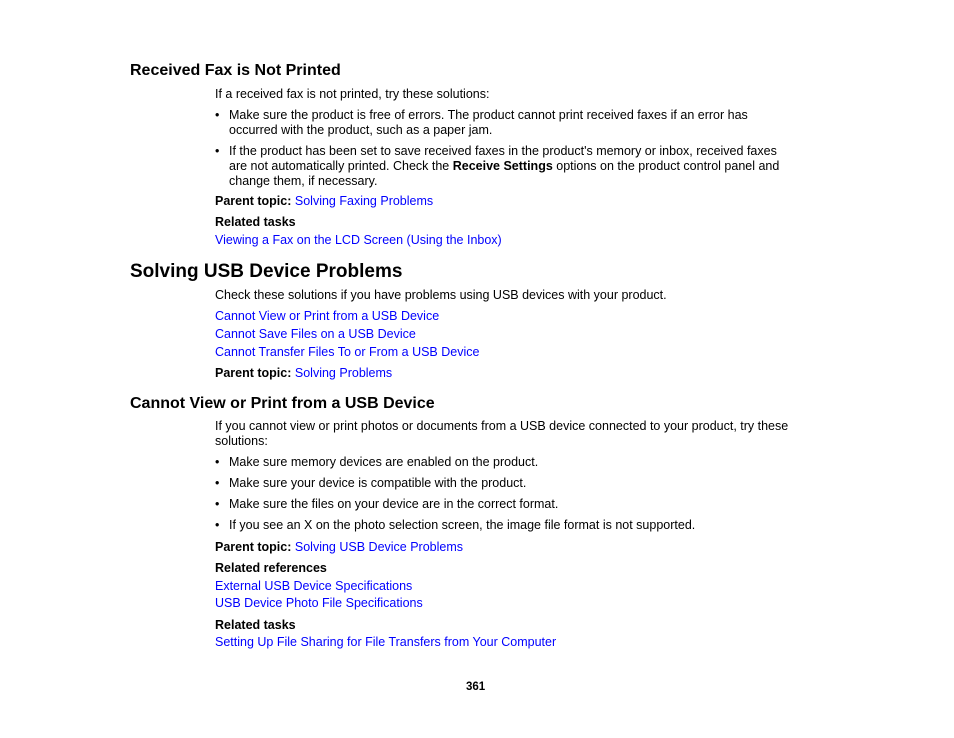  Describe the element at coordinates (502, 166) in the screenshot. I see `receive-settings-term: Receive Settings` at that location.